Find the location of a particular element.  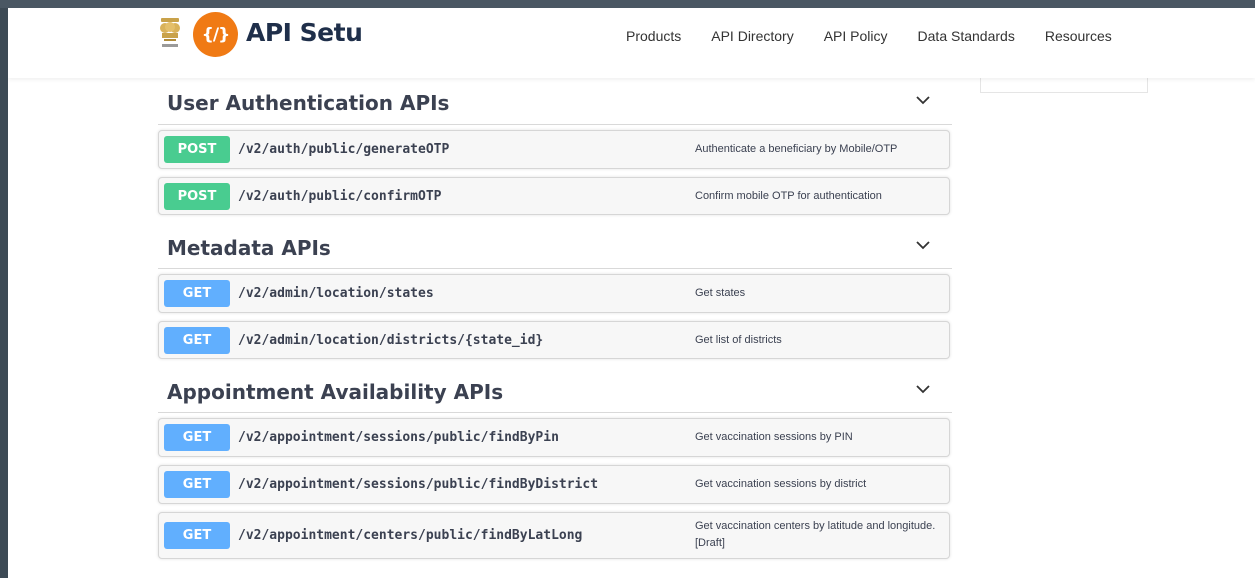

nav-resources: Resources is located at coordinates (1078, 36).